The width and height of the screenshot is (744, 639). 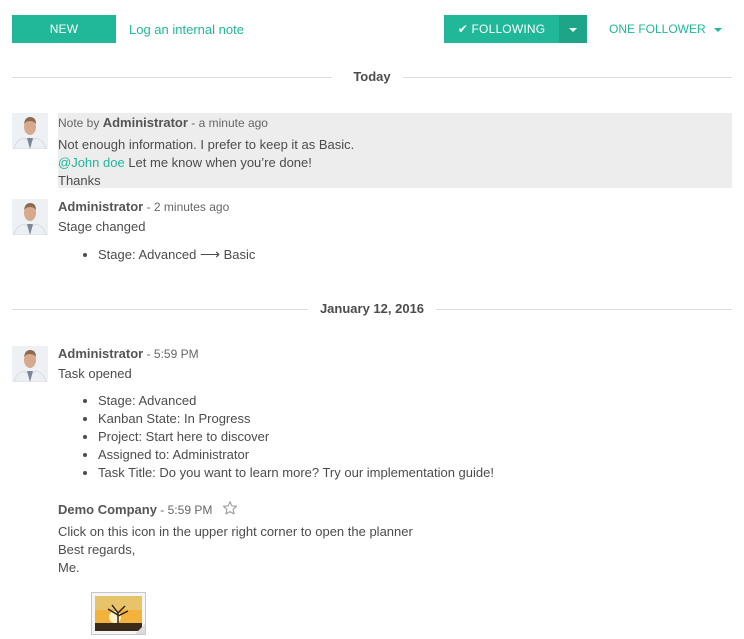 What do you see at coordinates (227, 123) in the screenshot?
I see `message-time: - a minute ago` at bounding box center [227, 123].